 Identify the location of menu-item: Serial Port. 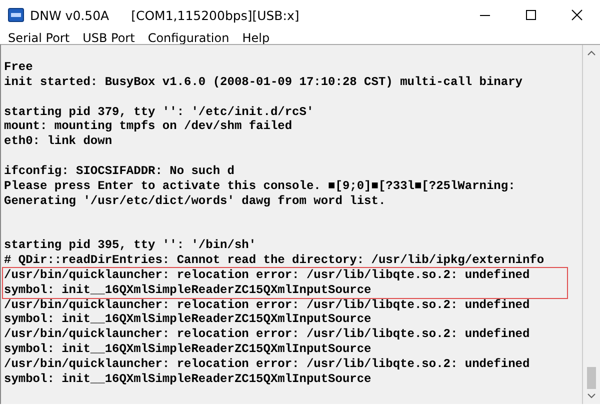
(39, 37).